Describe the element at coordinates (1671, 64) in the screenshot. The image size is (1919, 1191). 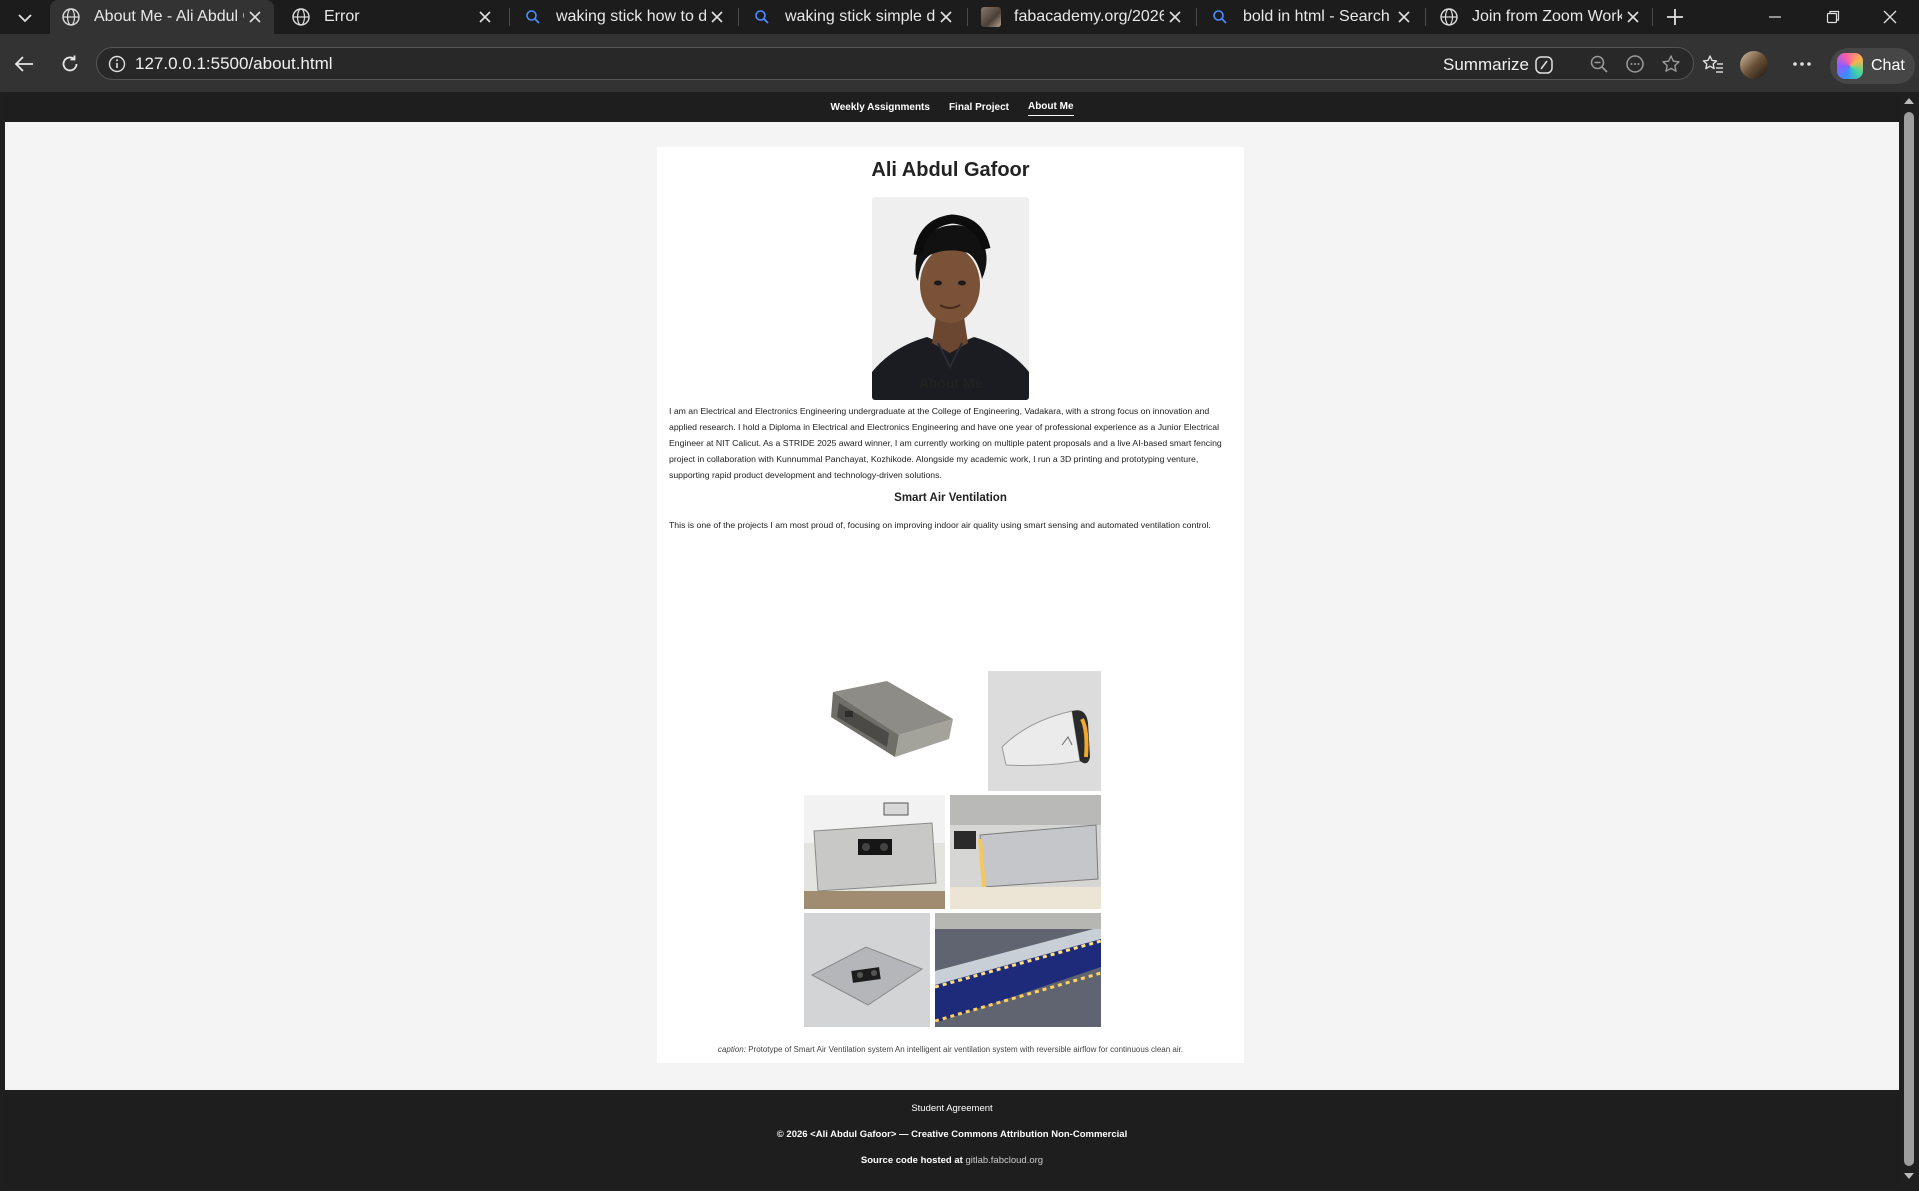
I see `star-icon` at that location.